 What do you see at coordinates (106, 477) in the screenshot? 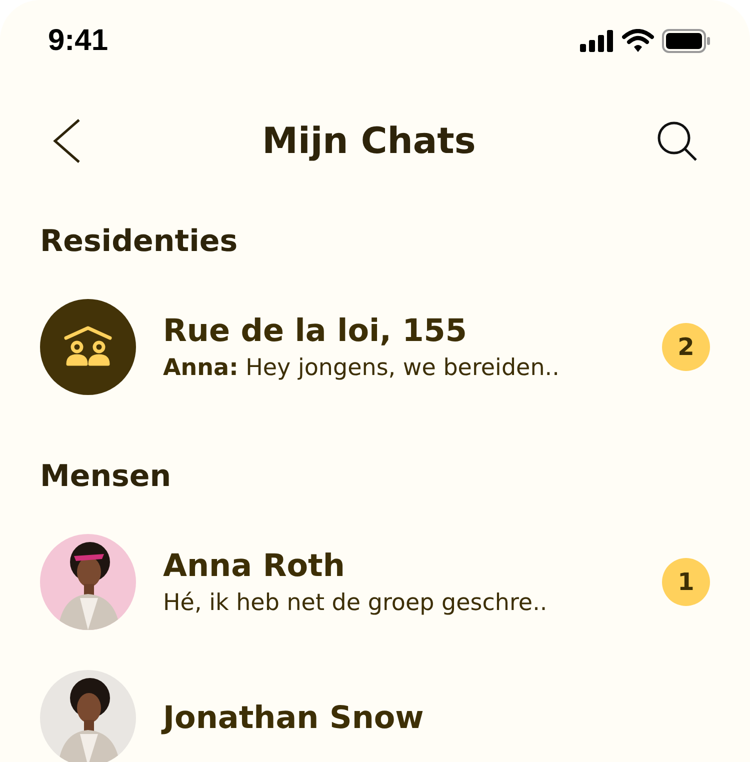
I see `section-title: Mensen` at bounding box center [106, 477].